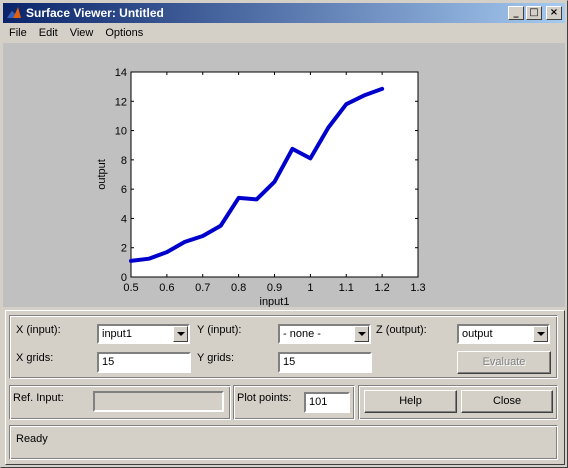 Image resolution: width=568 pixels, height=468 pixels. What do you see at coordinates (121, 73) in the screenshot?
I see `y-tick-label: 14` at bounding box center [121, 73].